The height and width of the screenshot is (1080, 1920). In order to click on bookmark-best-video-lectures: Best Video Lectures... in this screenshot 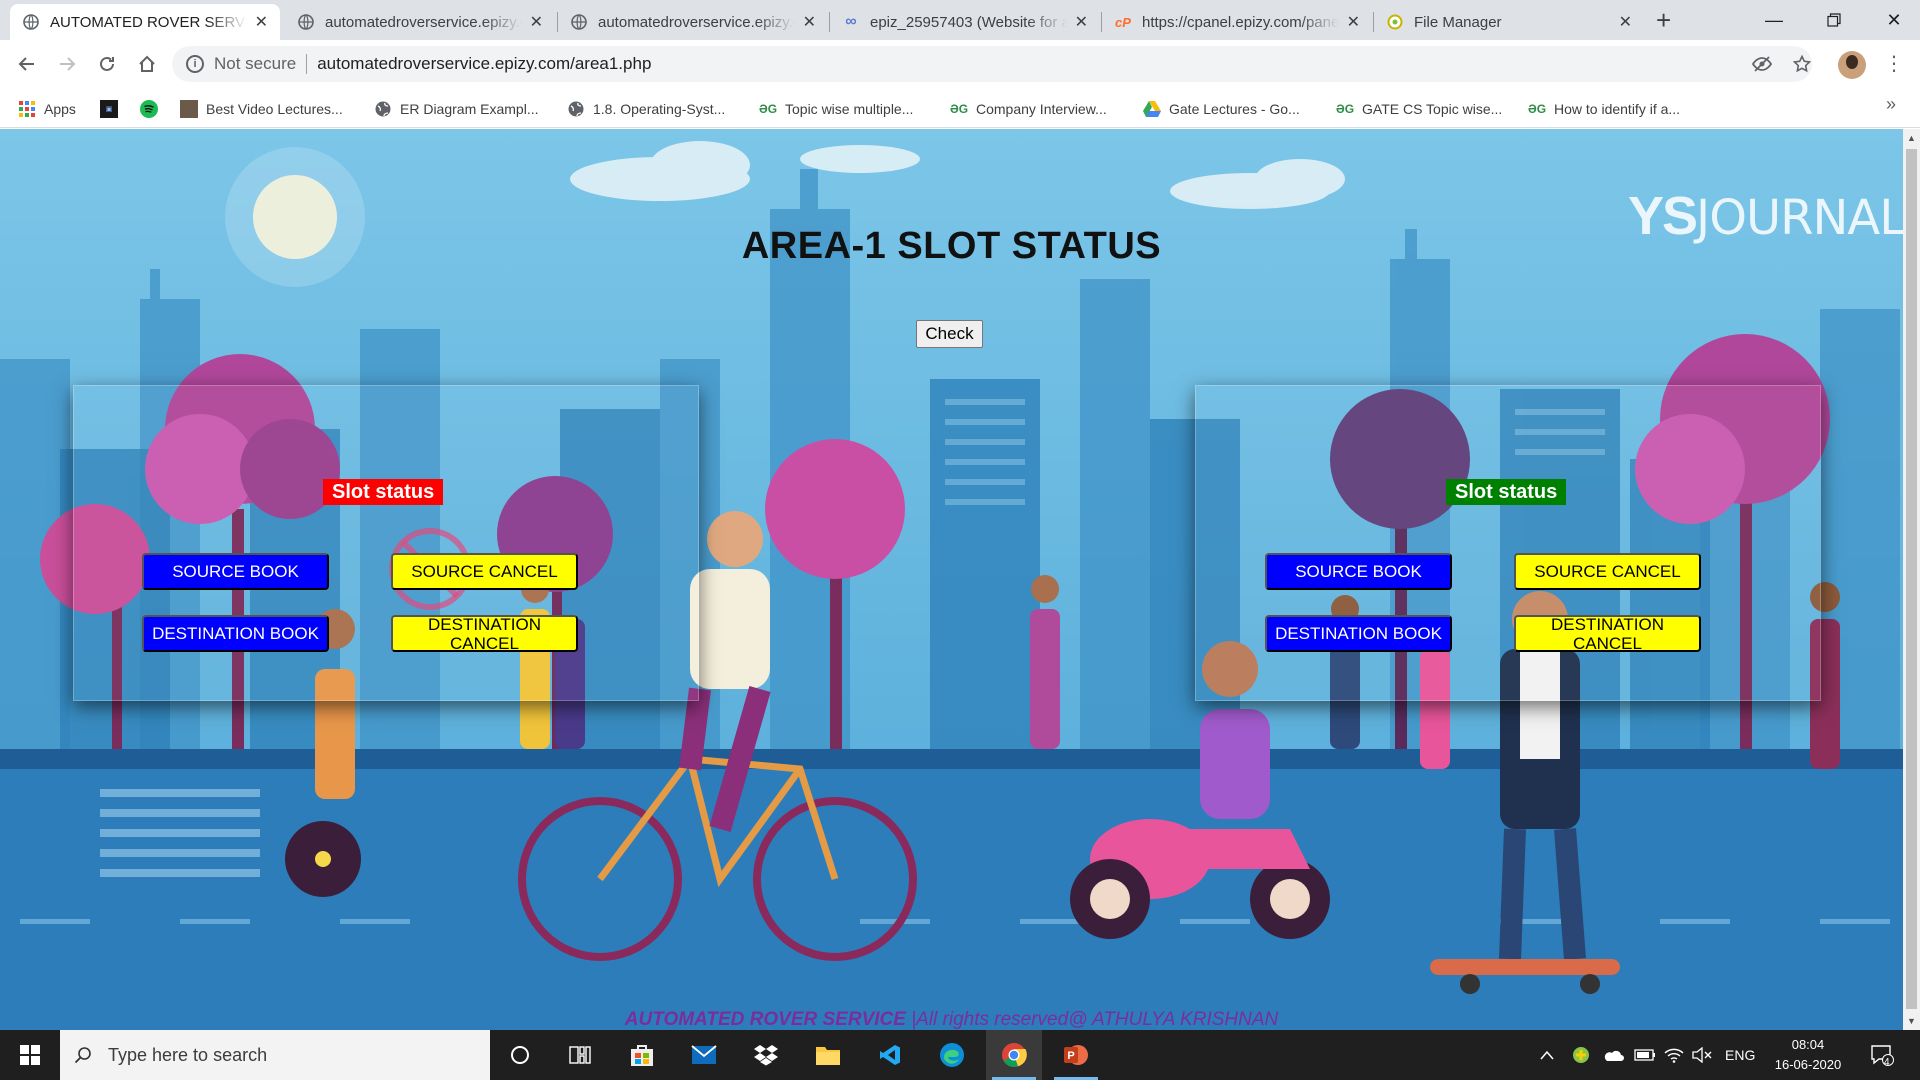, I will do `click(261, 109)`.